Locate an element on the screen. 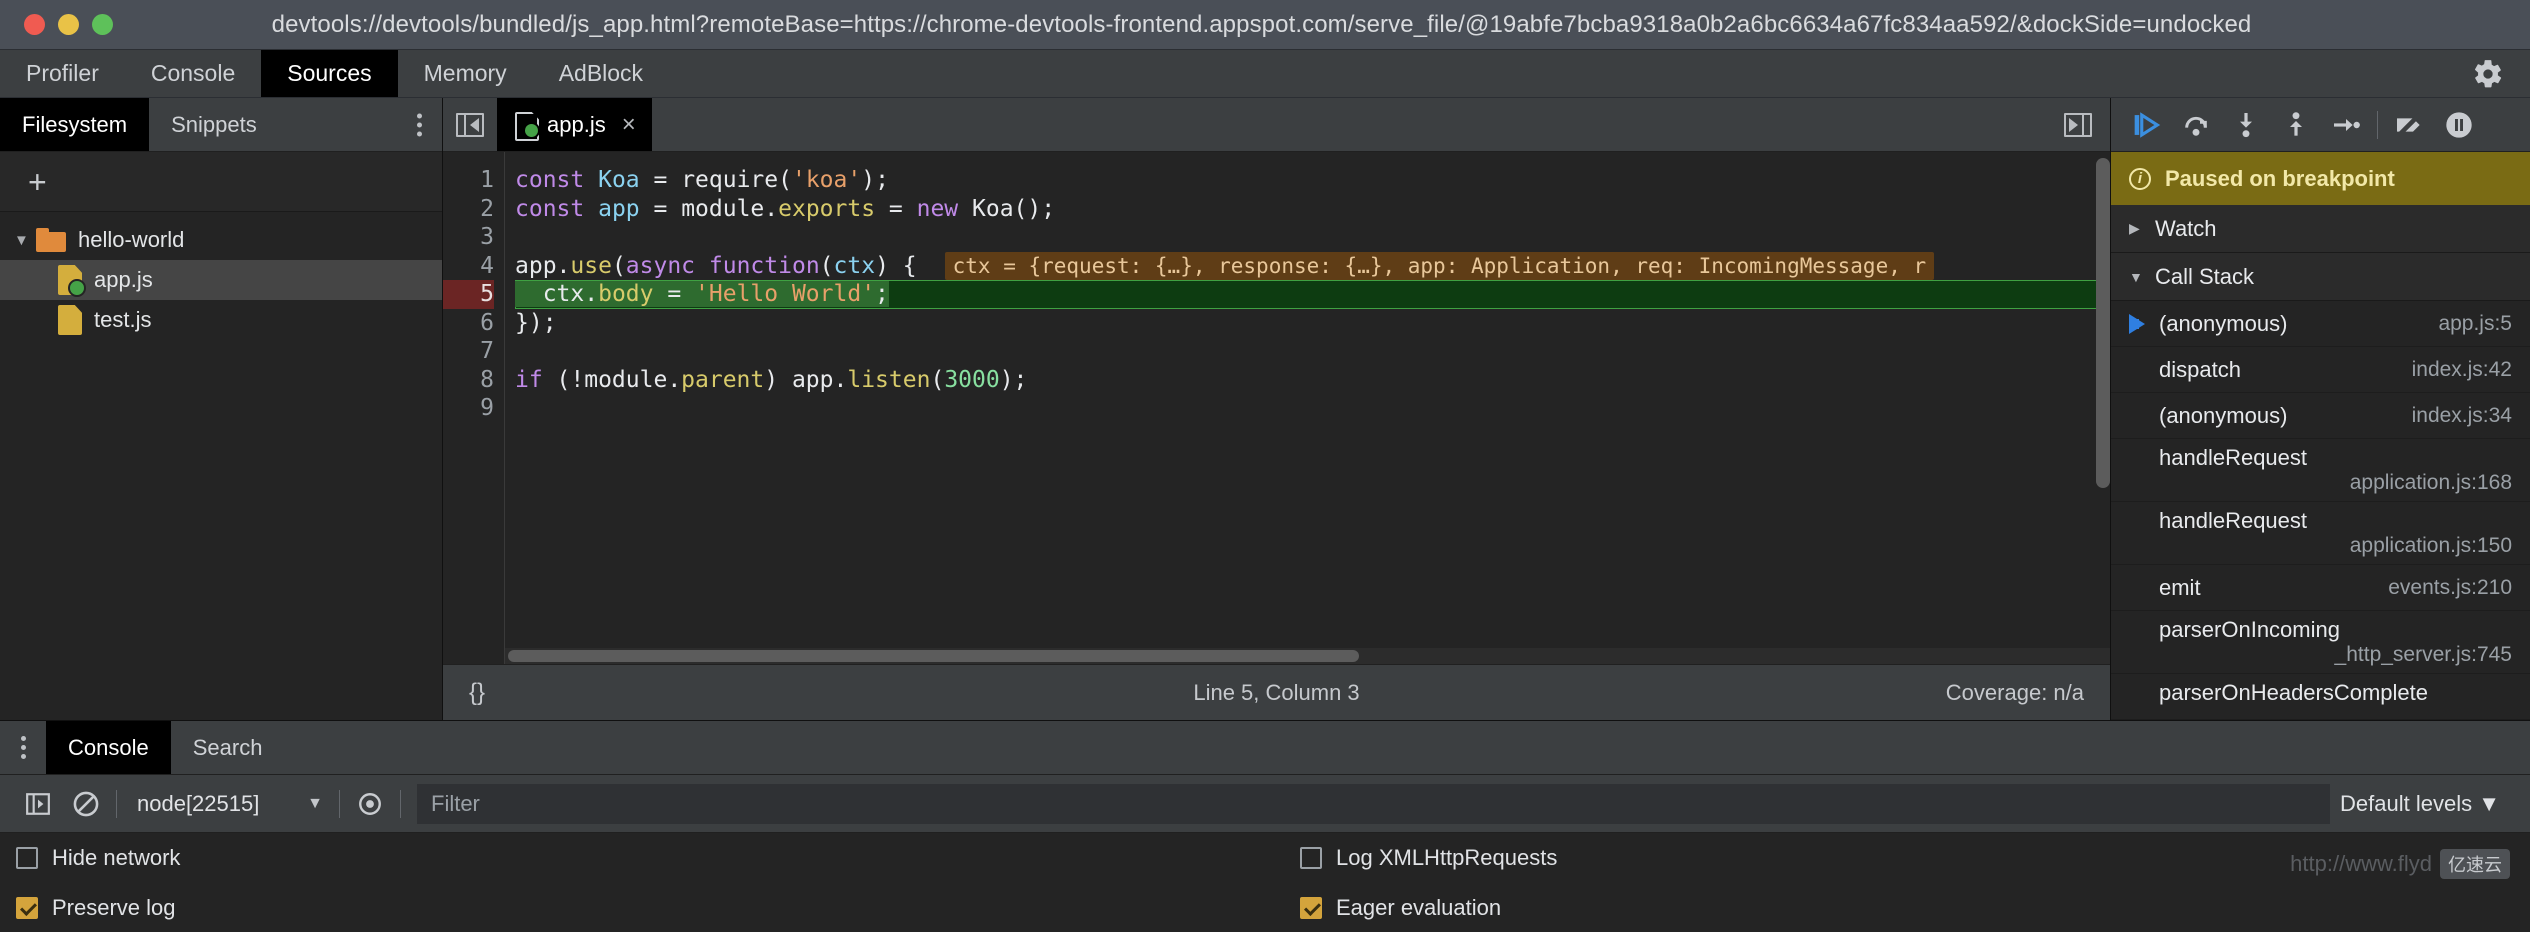 This screenshot has height=932, width=2530. step-into-icon is located at coordinates (2246, 125).